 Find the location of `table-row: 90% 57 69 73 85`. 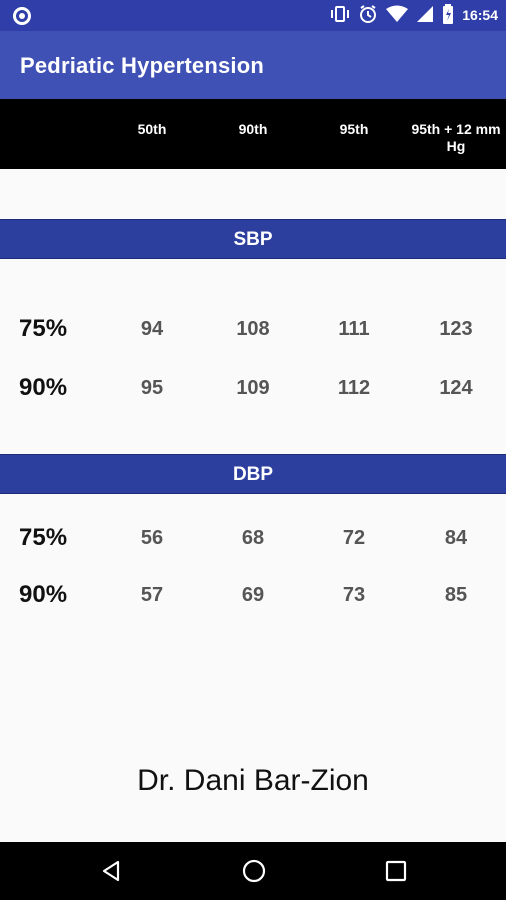

table-row: 90% 57 69 73 85 is located at coordinates (253, 595).